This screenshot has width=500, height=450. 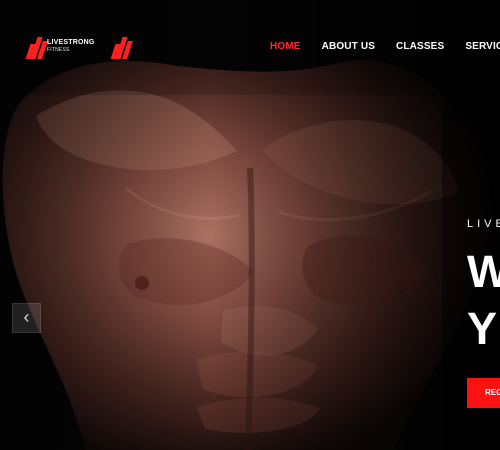 I want to click on nav-about-us-link: ABOUT US, so click(x=348, y=46).